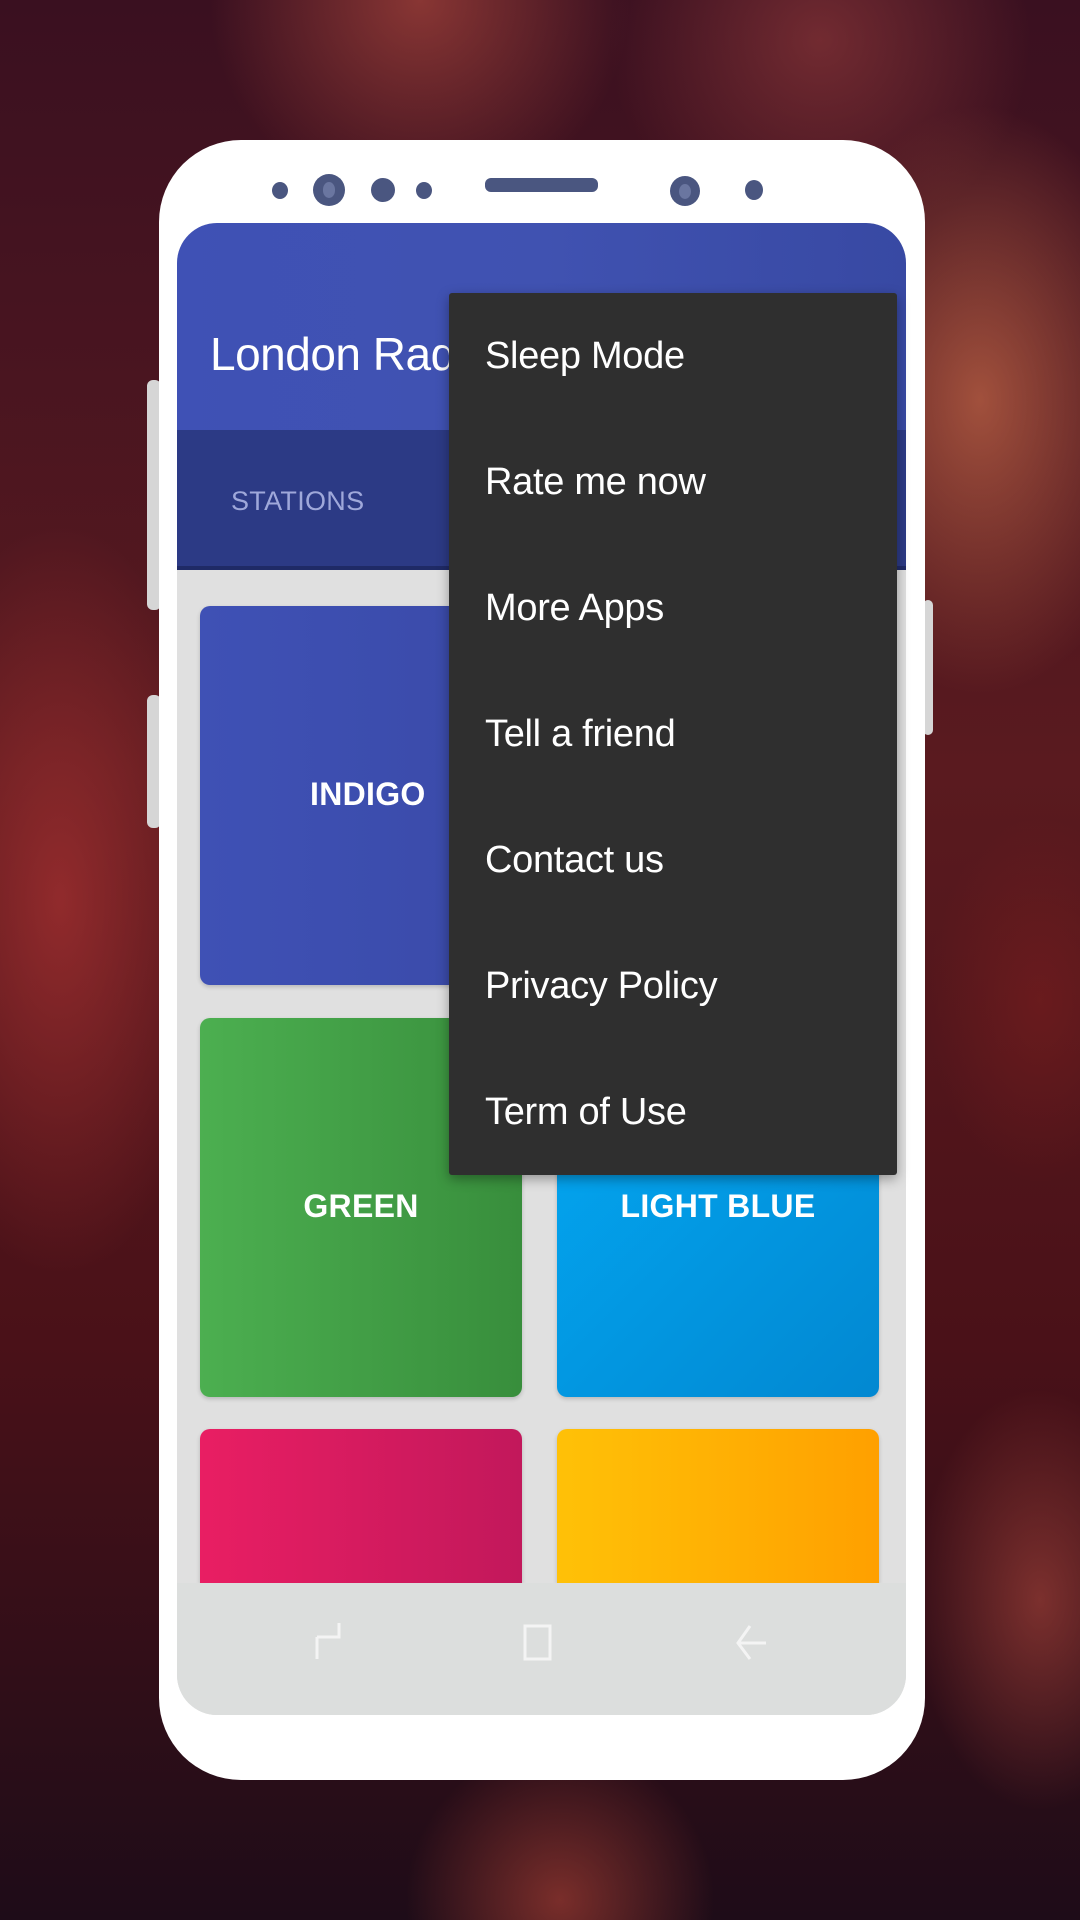 The height and width of the screenshot is (1920, 1080). I want to click on back-icon, so click(751, 1642).